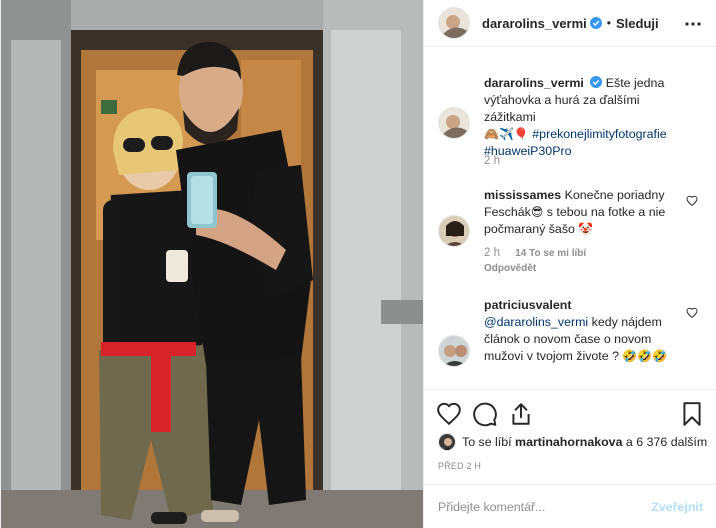 The height and width of the screenshot is (528, 716). I want to click on bookmark-icon, so click(692, 414).